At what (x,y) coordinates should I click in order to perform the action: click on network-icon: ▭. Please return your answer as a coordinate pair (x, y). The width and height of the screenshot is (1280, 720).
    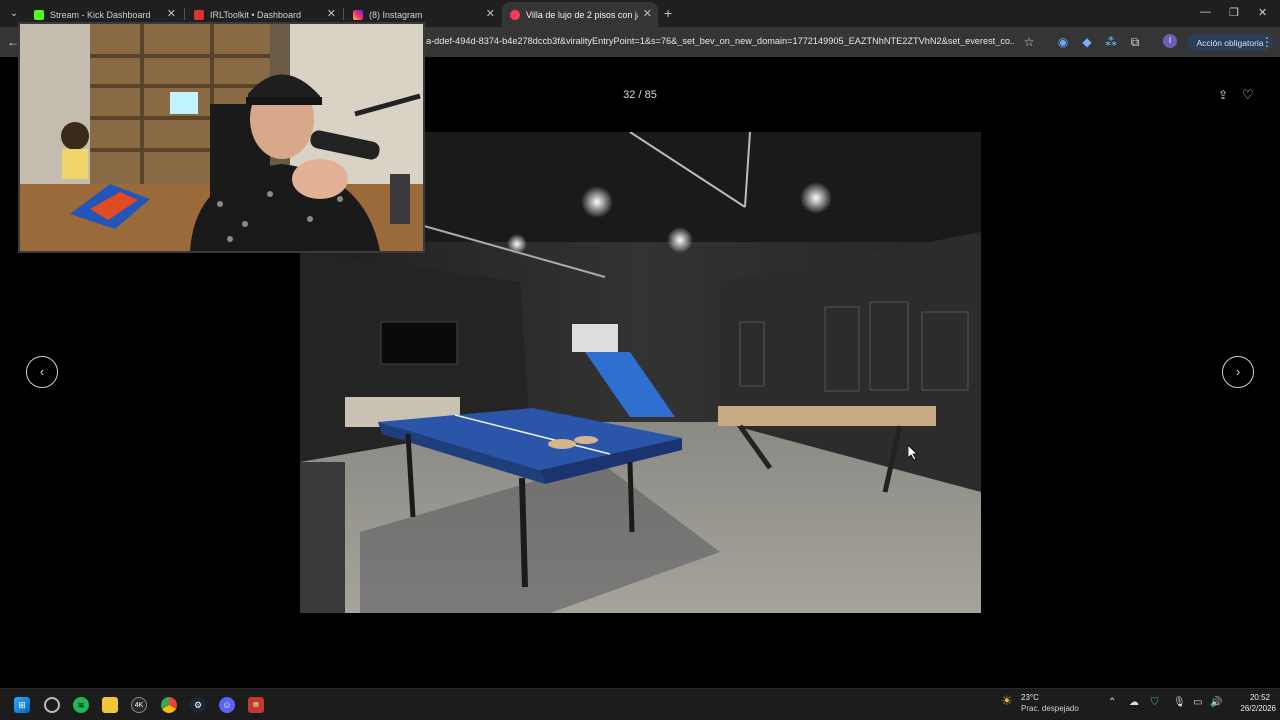
    Looking at the image, I should click on (1197, 702).